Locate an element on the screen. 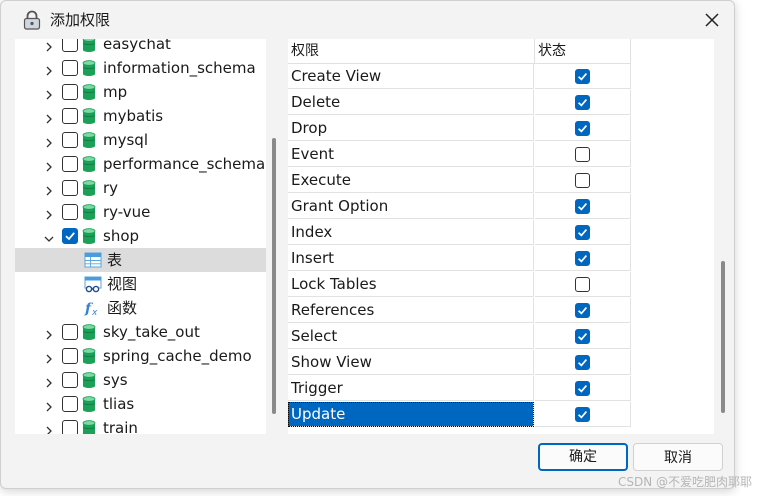 The image size is (781, 496). close-icon is located at coordinates (712, 21).